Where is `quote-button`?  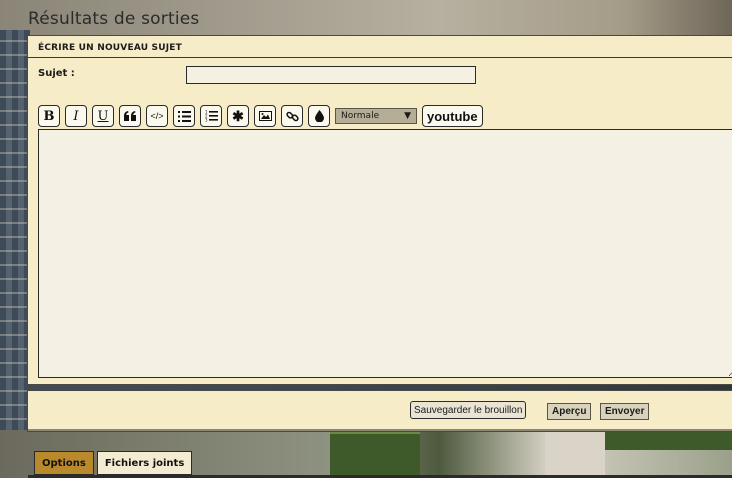 quote-button is located at coordinates (130, 116).